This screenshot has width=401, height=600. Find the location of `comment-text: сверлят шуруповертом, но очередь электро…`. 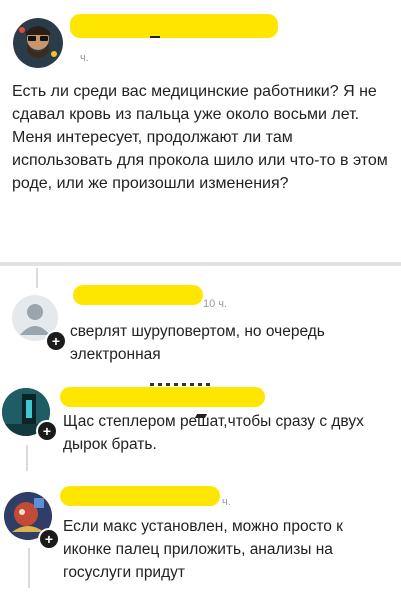

comment-text: сверлят шуруповертом, но очередь электро… is located at coordinates (197, 343).